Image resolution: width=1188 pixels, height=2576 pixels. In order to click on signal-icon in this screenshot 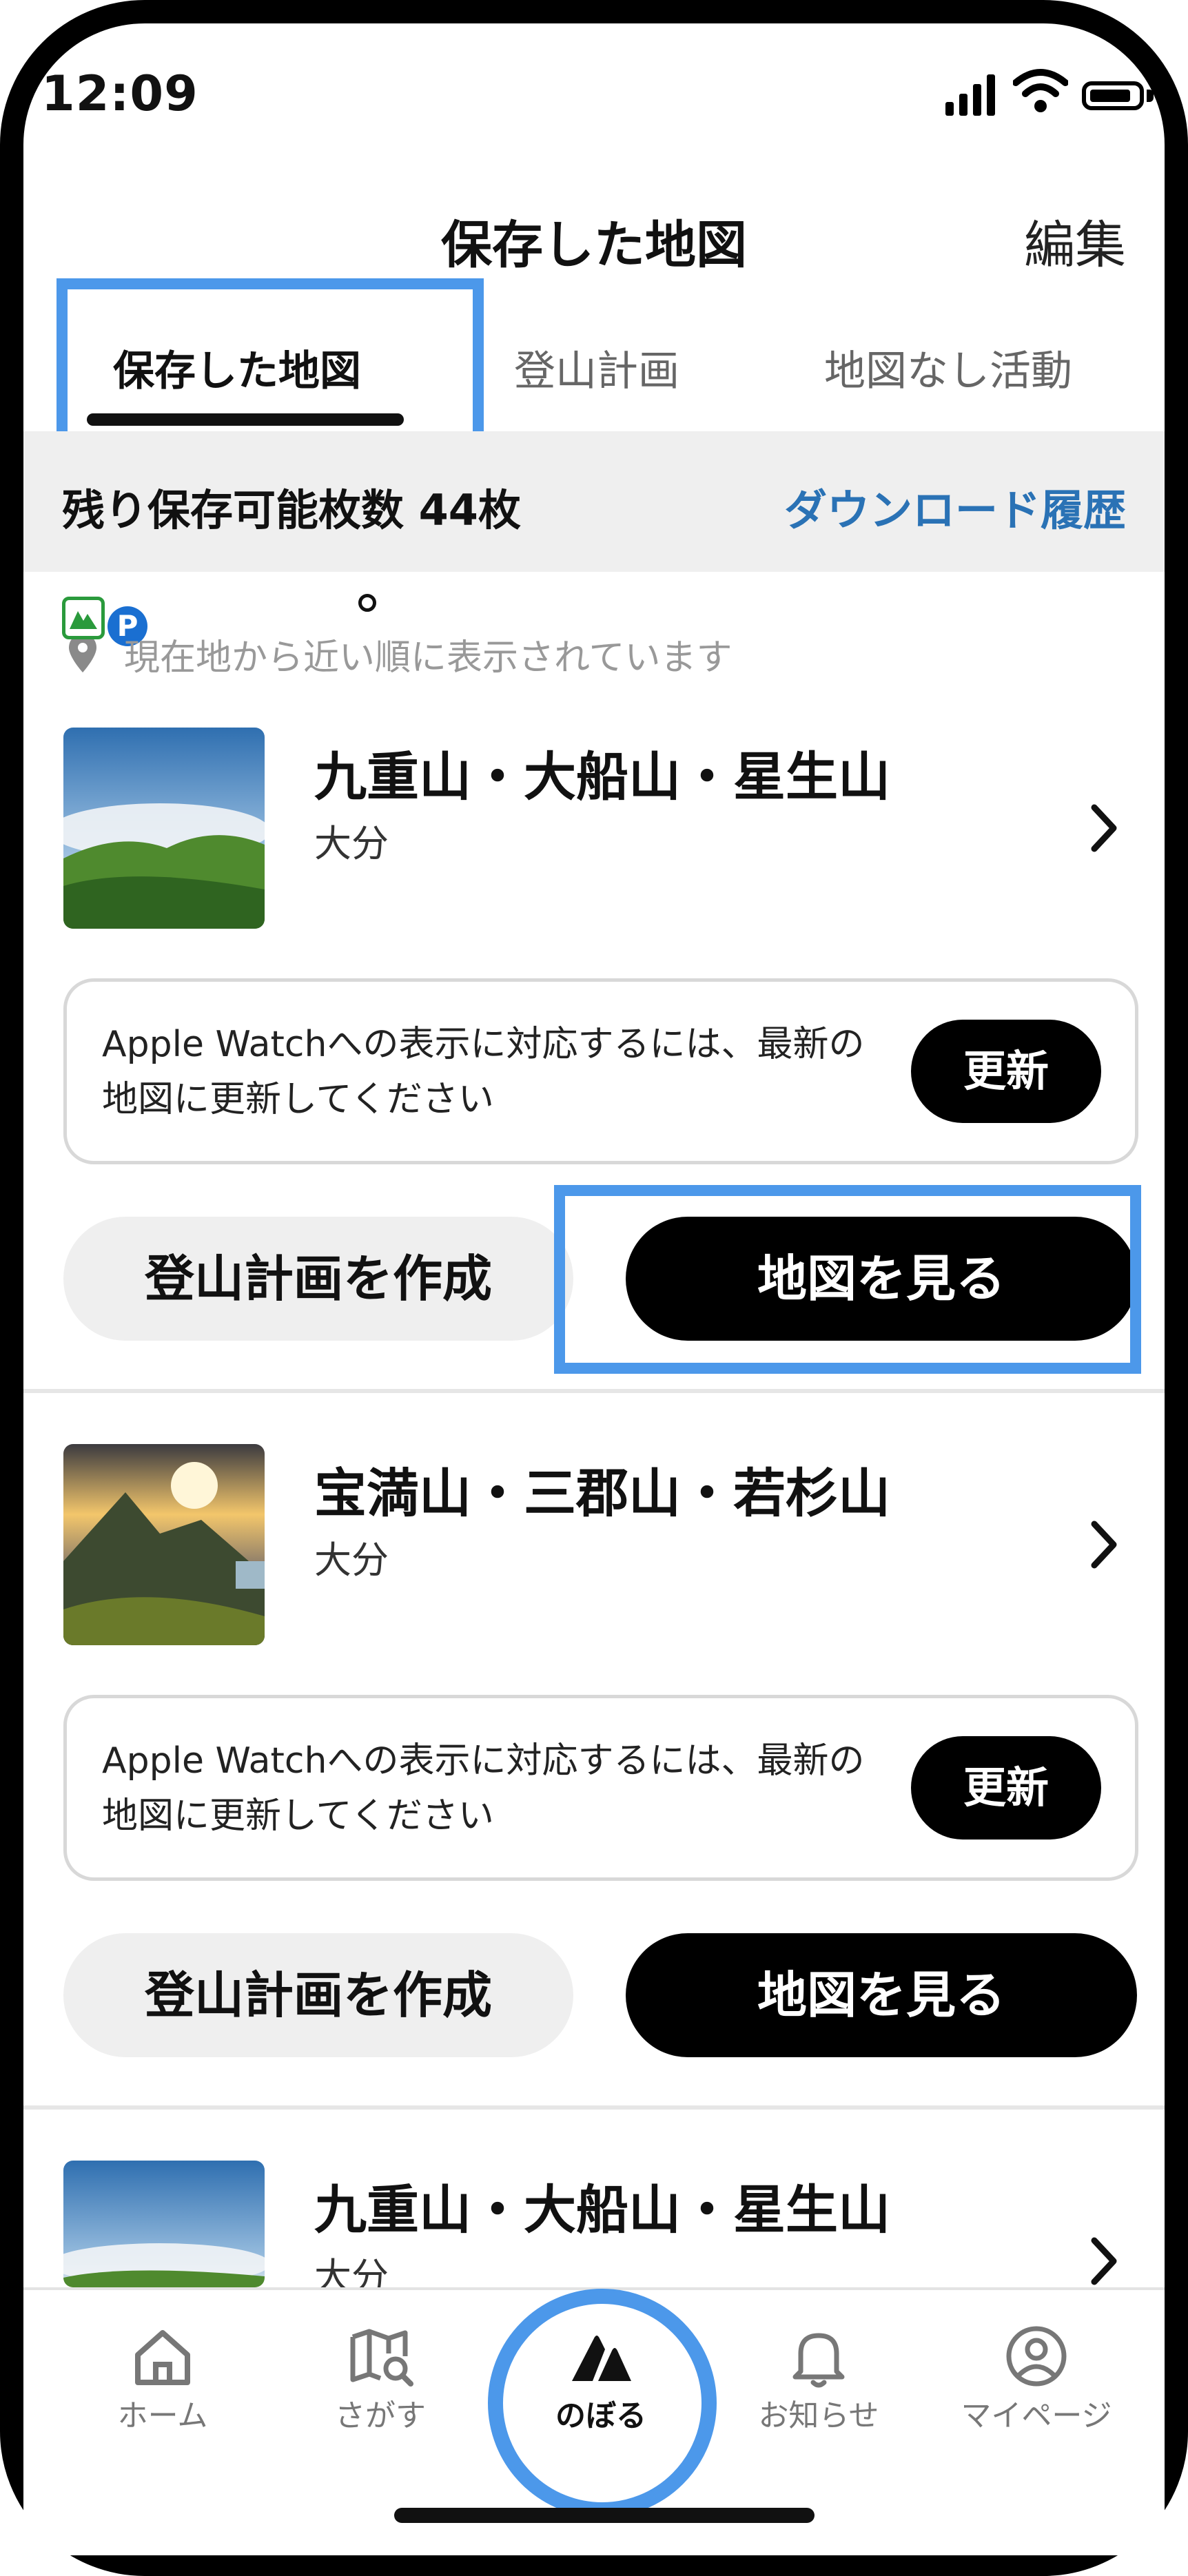, I will do `click(970, 95)`.